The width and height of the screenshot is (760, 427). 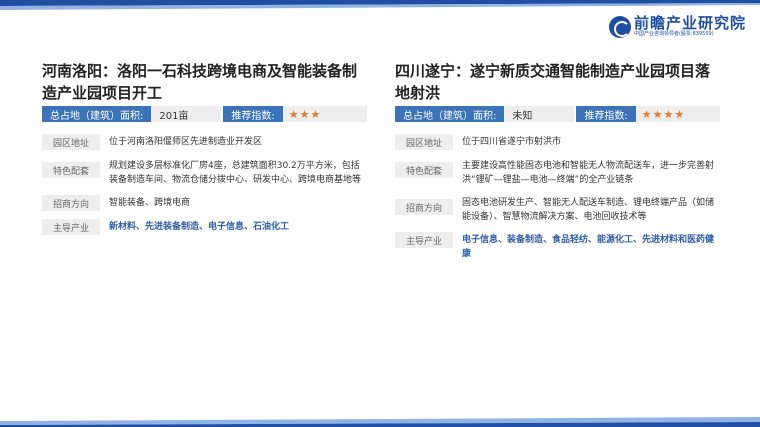 I want to click on row-industries: 主导产业 电子信息、装备制造、食品轻纺、能源化工、先进材料和医药健康, so click(x=557, y=246).